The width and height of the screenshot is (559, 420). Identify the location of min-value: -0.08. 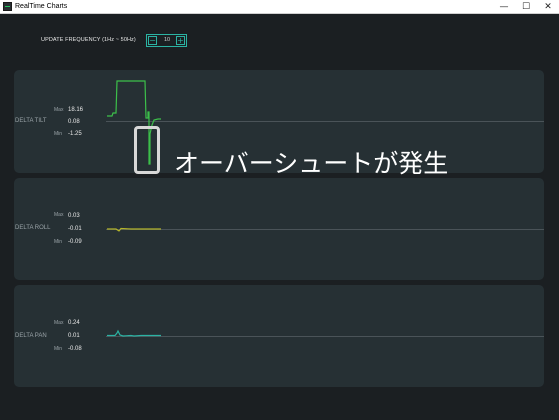
(75, 349).